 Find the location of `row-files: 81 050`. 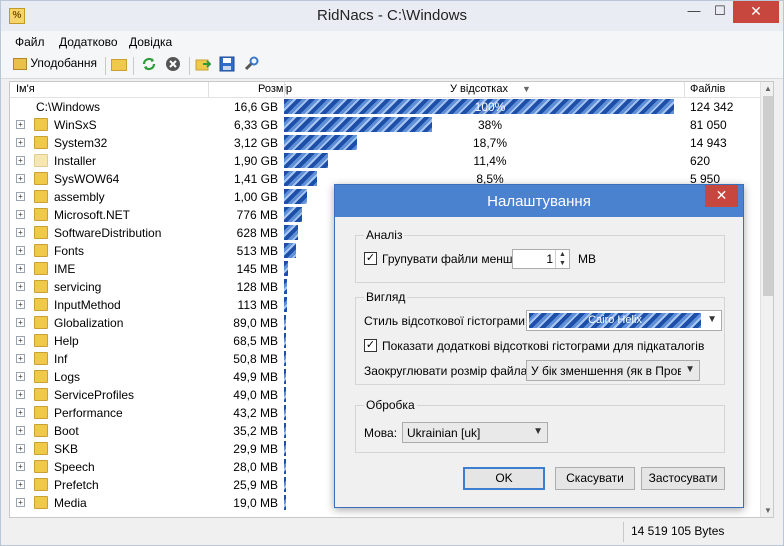

row-files: 81 050 is located at coordinates (708, 125).